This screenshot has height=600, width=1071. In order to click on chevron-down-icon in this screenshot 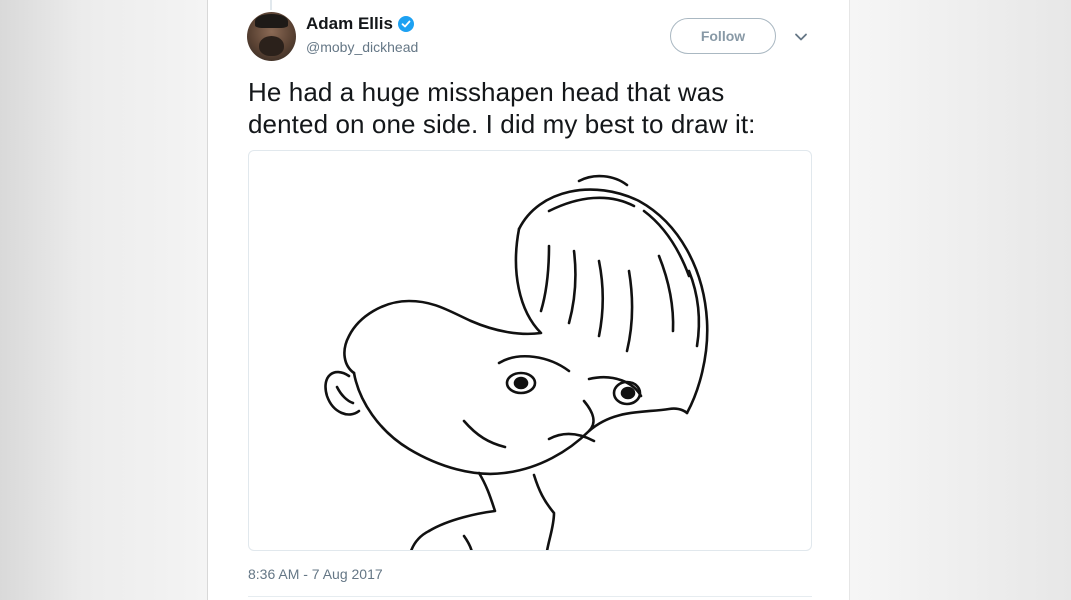, I will do `click(801, 37)`.